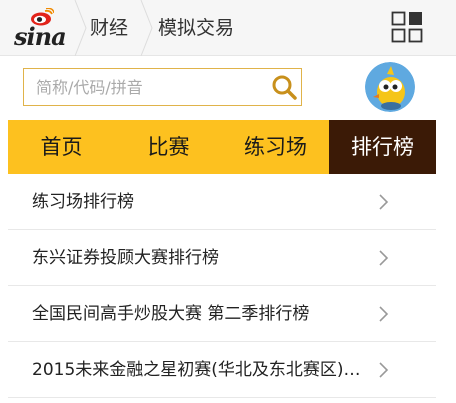 This screenshot has height=403, width=456. What do you see at coordinates (83, 202) in the screenshot?
I see `list-item-label: 练习场排行榜` at bounding box center [83, 202].